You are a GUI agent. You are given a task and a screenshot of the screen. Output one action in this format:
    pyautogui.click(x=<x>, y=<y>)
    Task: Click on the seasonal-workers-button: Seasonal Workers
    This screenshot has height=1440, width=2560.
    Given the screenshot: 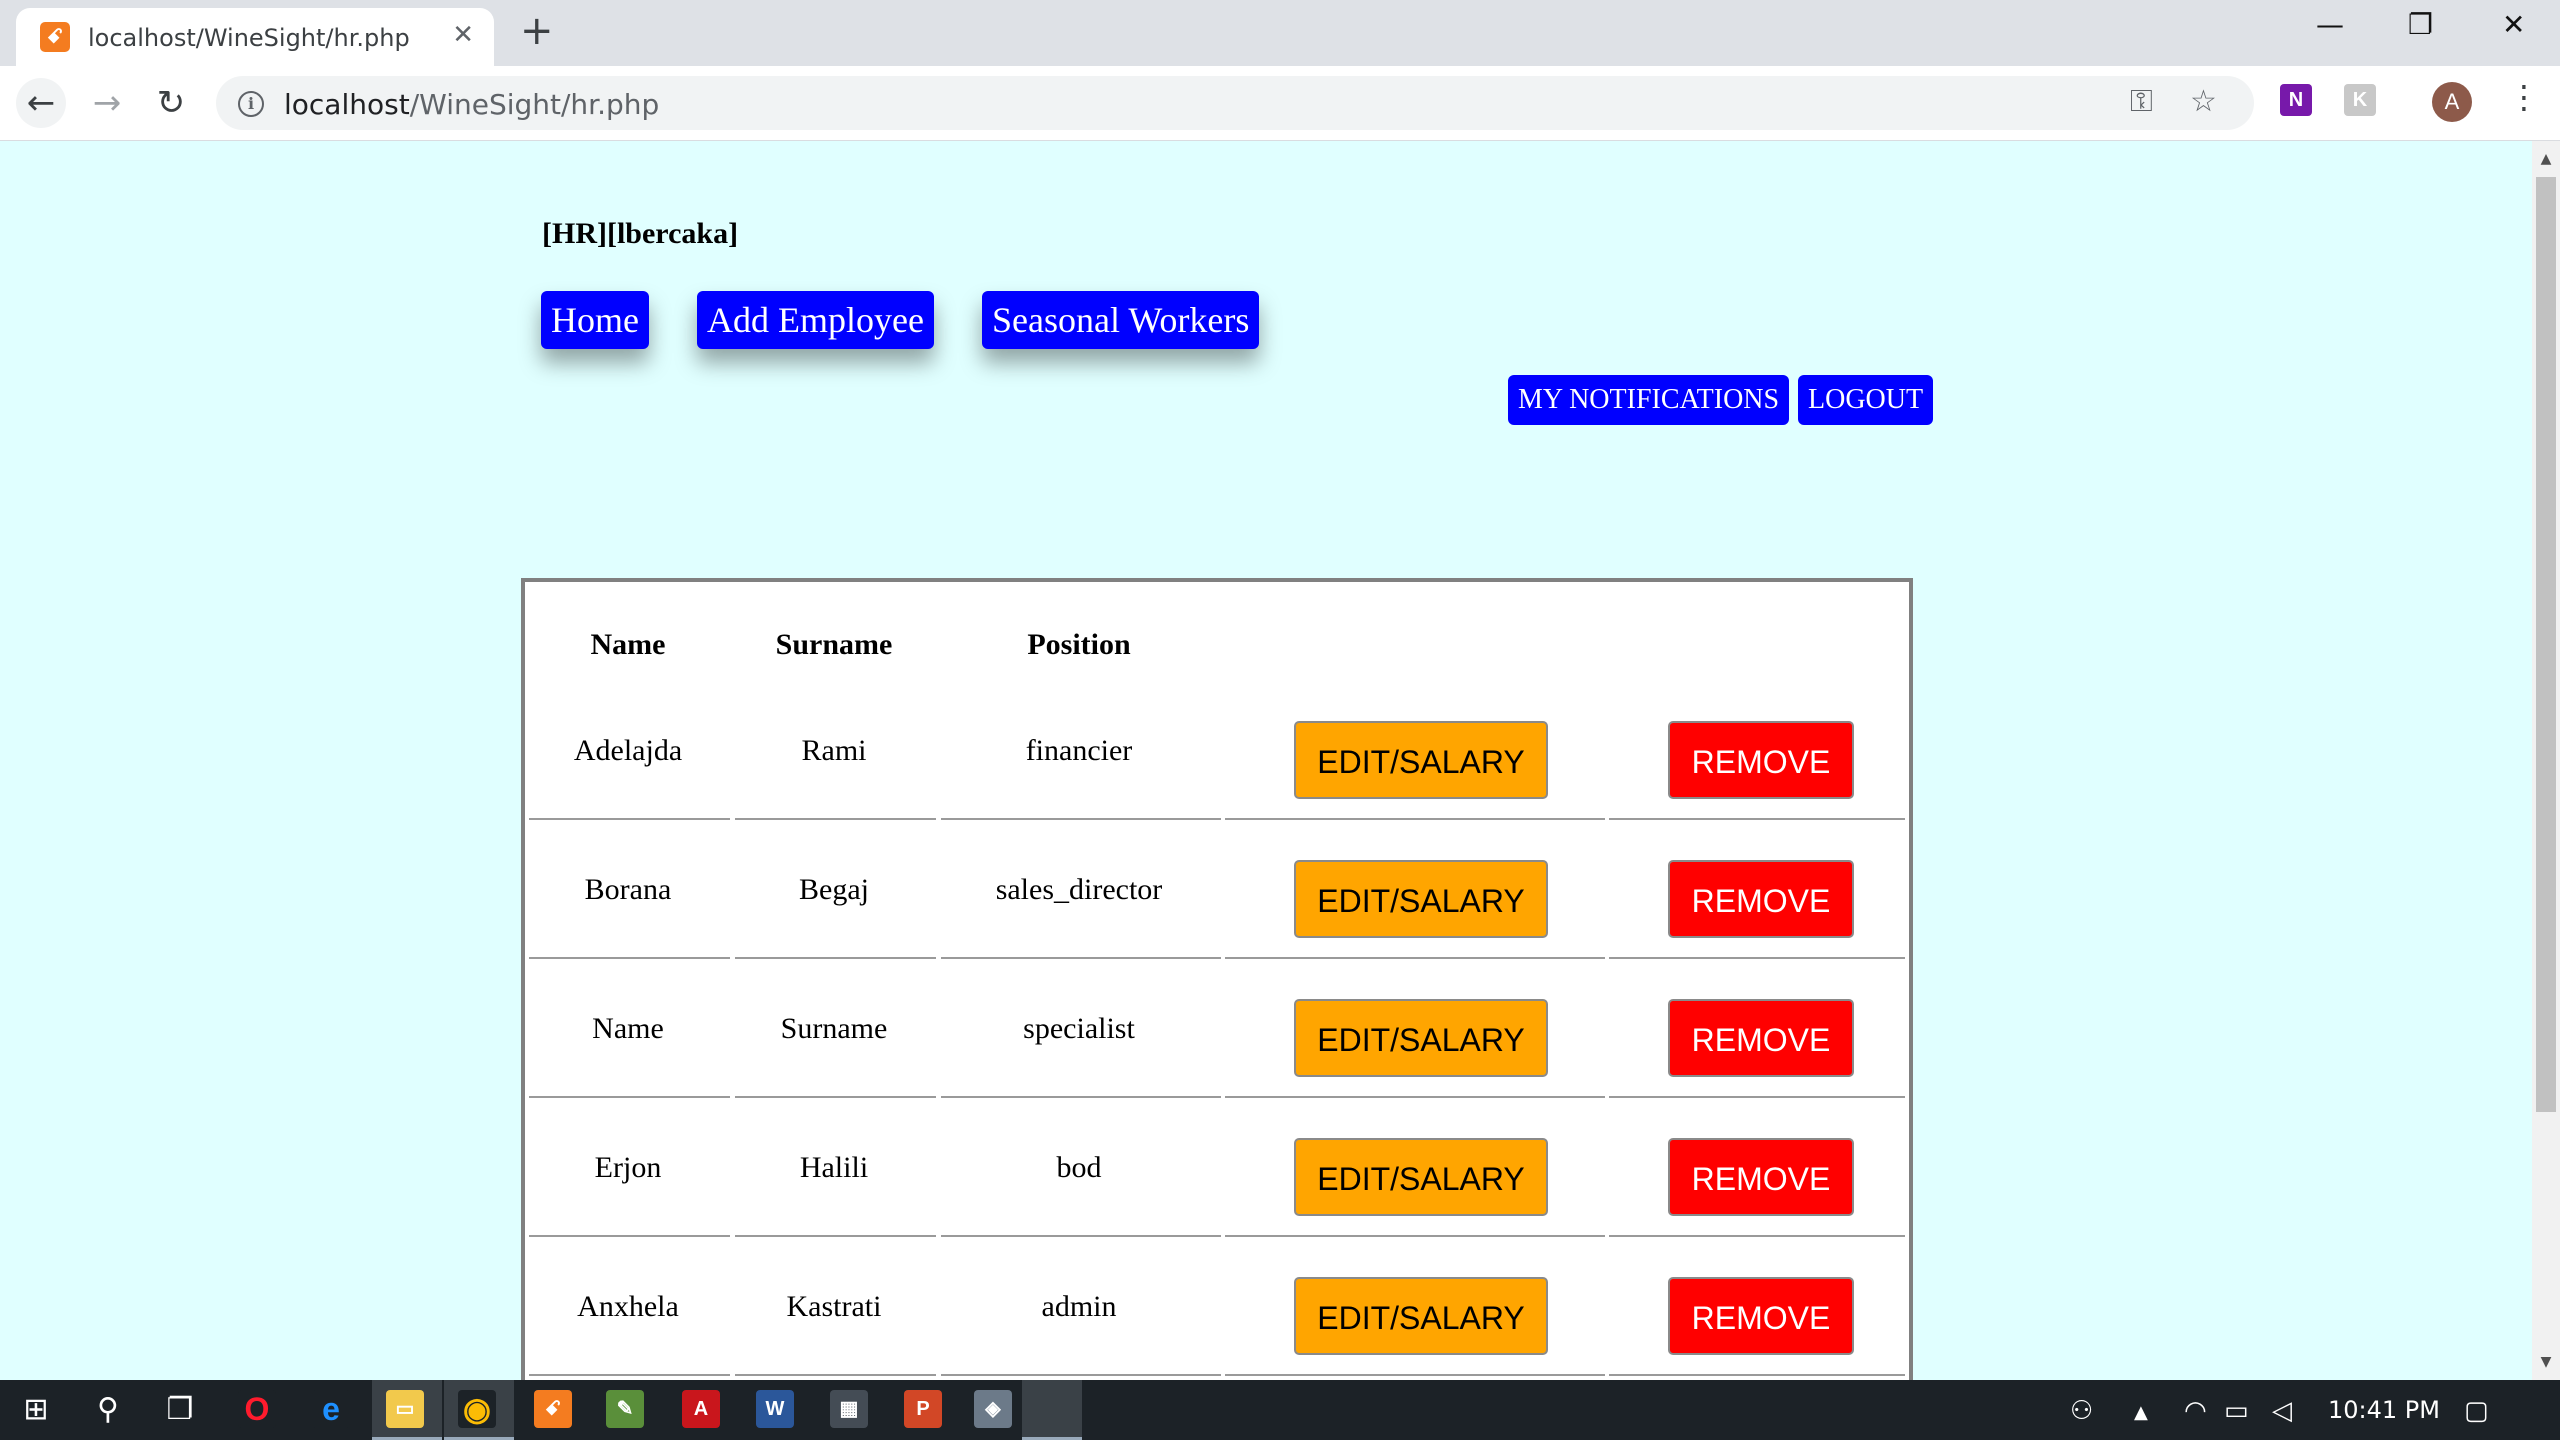 What is the action you would take?
    pyautogui.click(x=1121, y=320)
    